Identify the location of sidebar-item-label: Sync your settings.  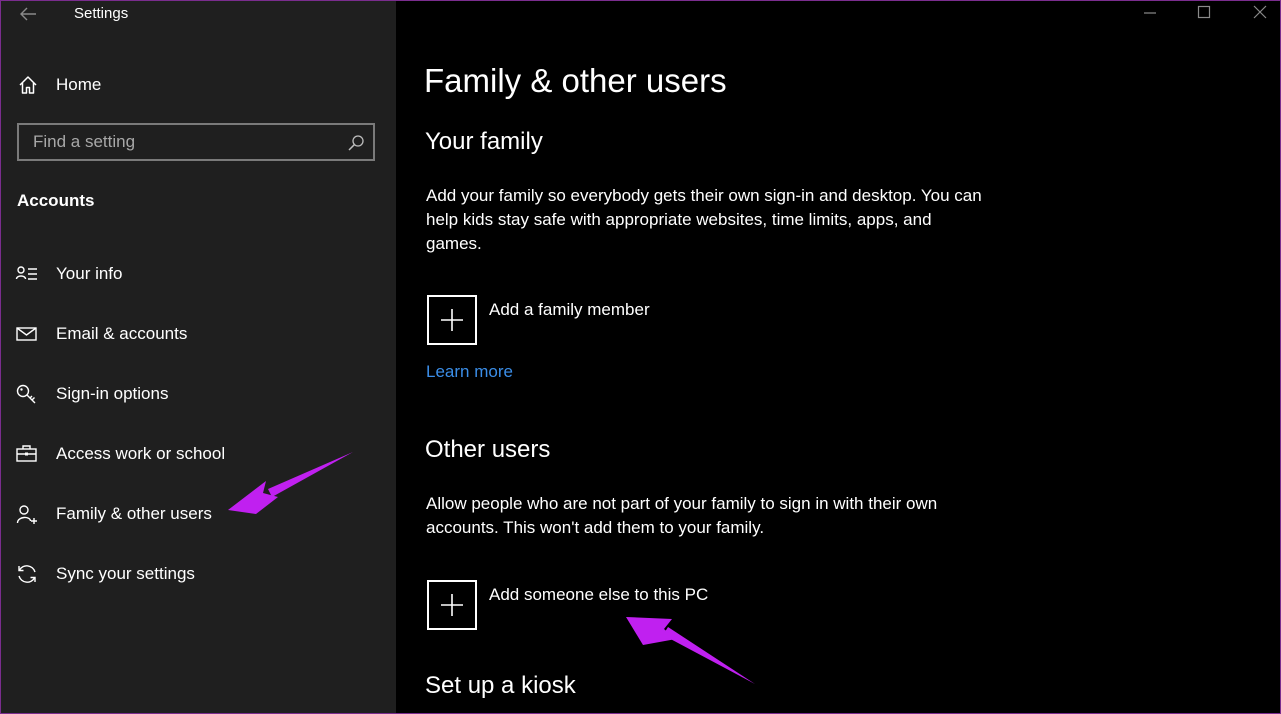
(125, 573).